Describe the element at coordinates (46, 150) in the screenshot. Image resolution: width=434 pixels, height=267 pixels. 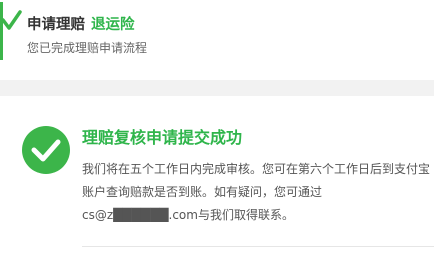
I see `success-check-icon` at that location.